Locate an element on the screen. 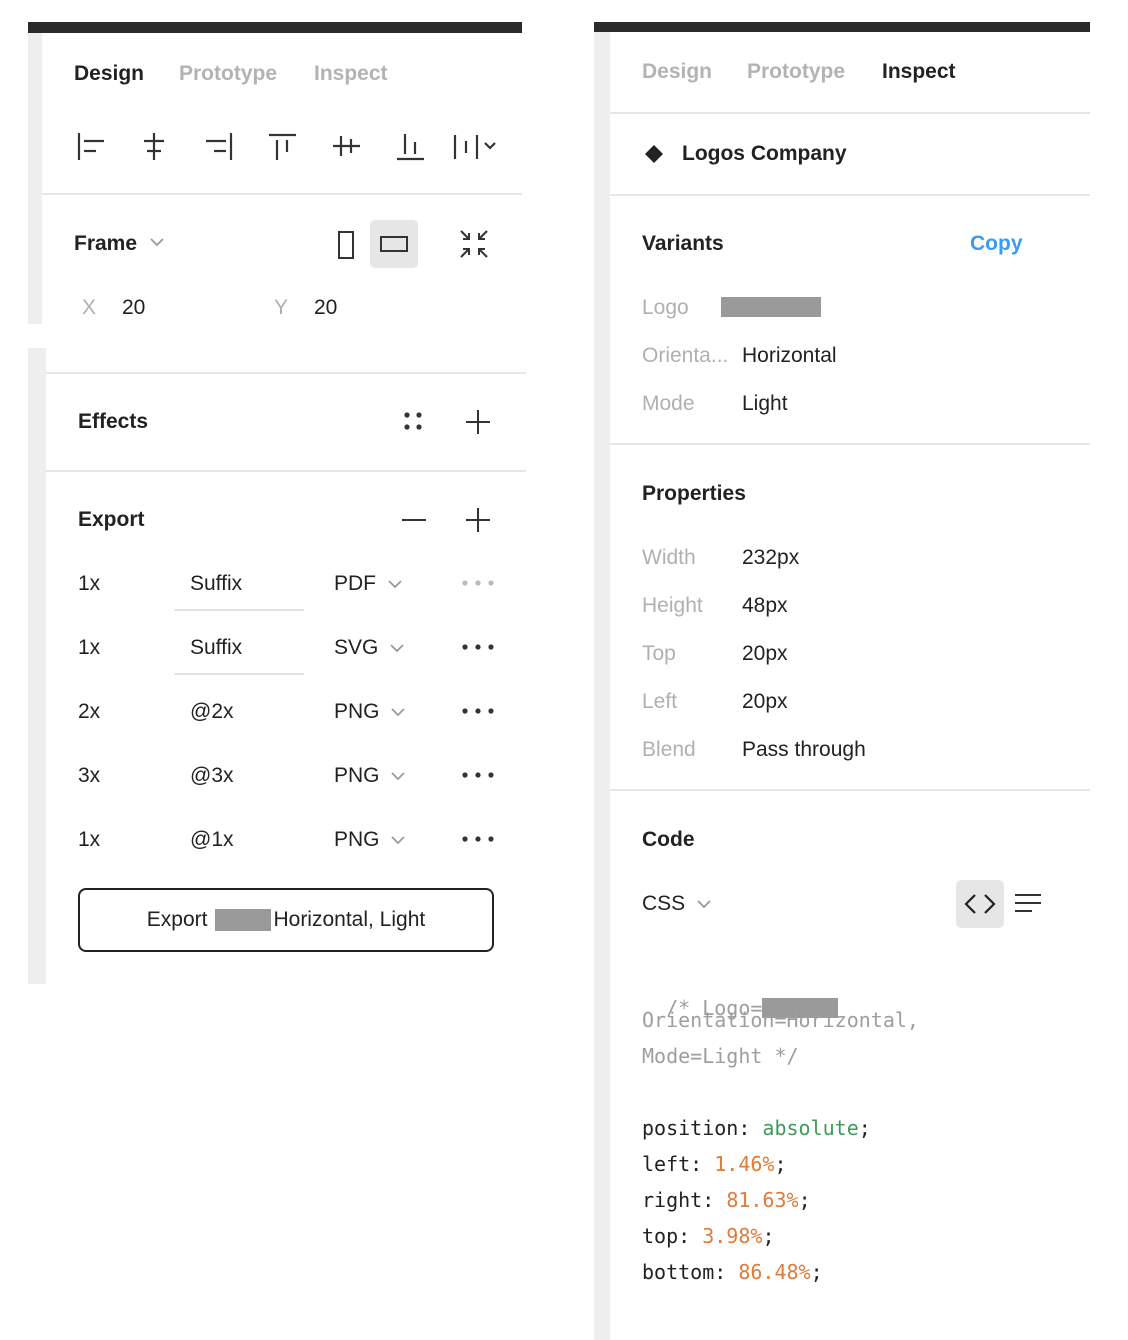  property-value-blend: Pass through is located at coordinates (804, 750).